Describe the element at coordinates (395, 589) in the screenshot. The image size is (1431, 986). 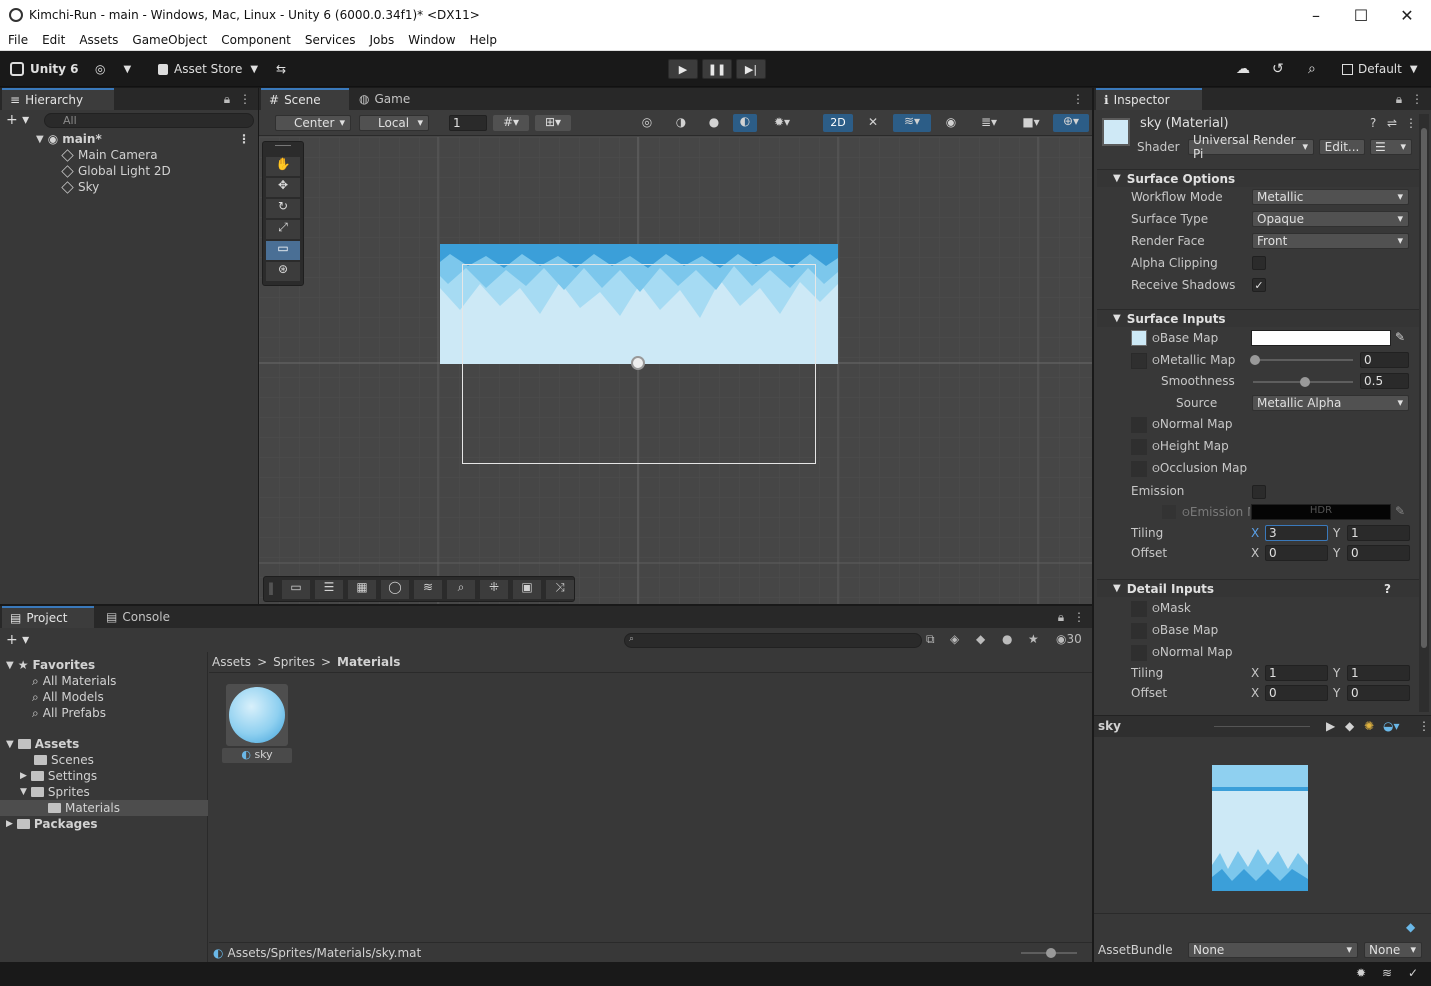
I see `circle-icon: ◯` at that location.